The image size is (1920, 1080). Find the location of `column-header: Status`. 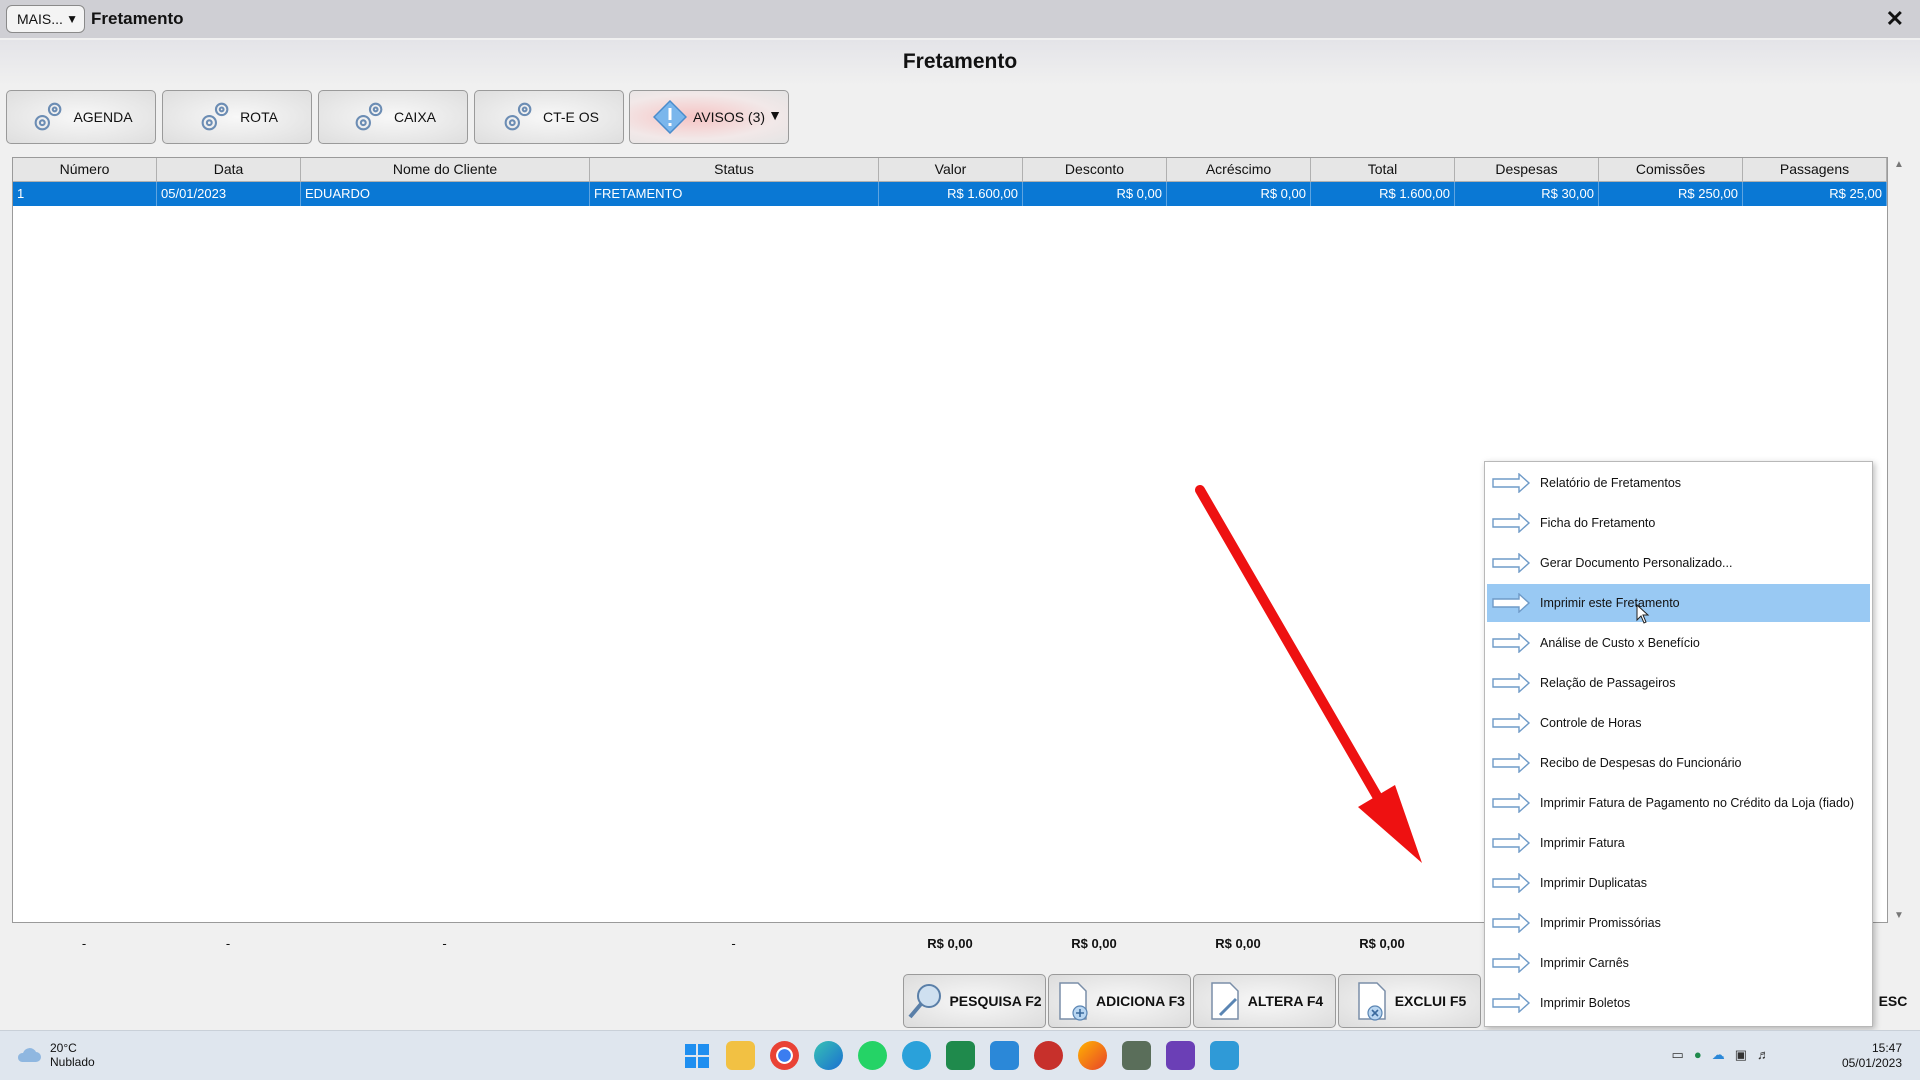

column-header: Status is located at coordinates (734, 169).